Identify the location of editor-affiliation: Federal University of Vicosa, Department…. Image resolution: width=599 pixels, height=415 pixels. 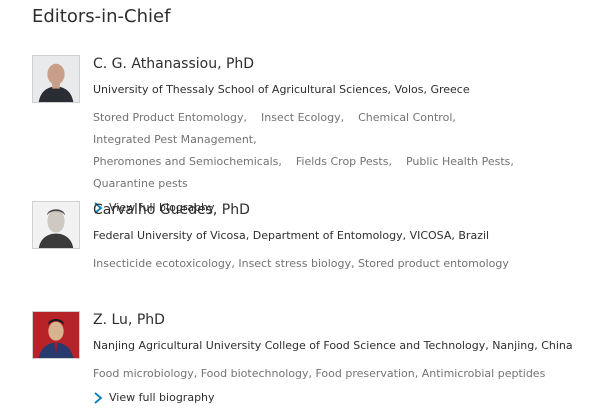
(291, 235).